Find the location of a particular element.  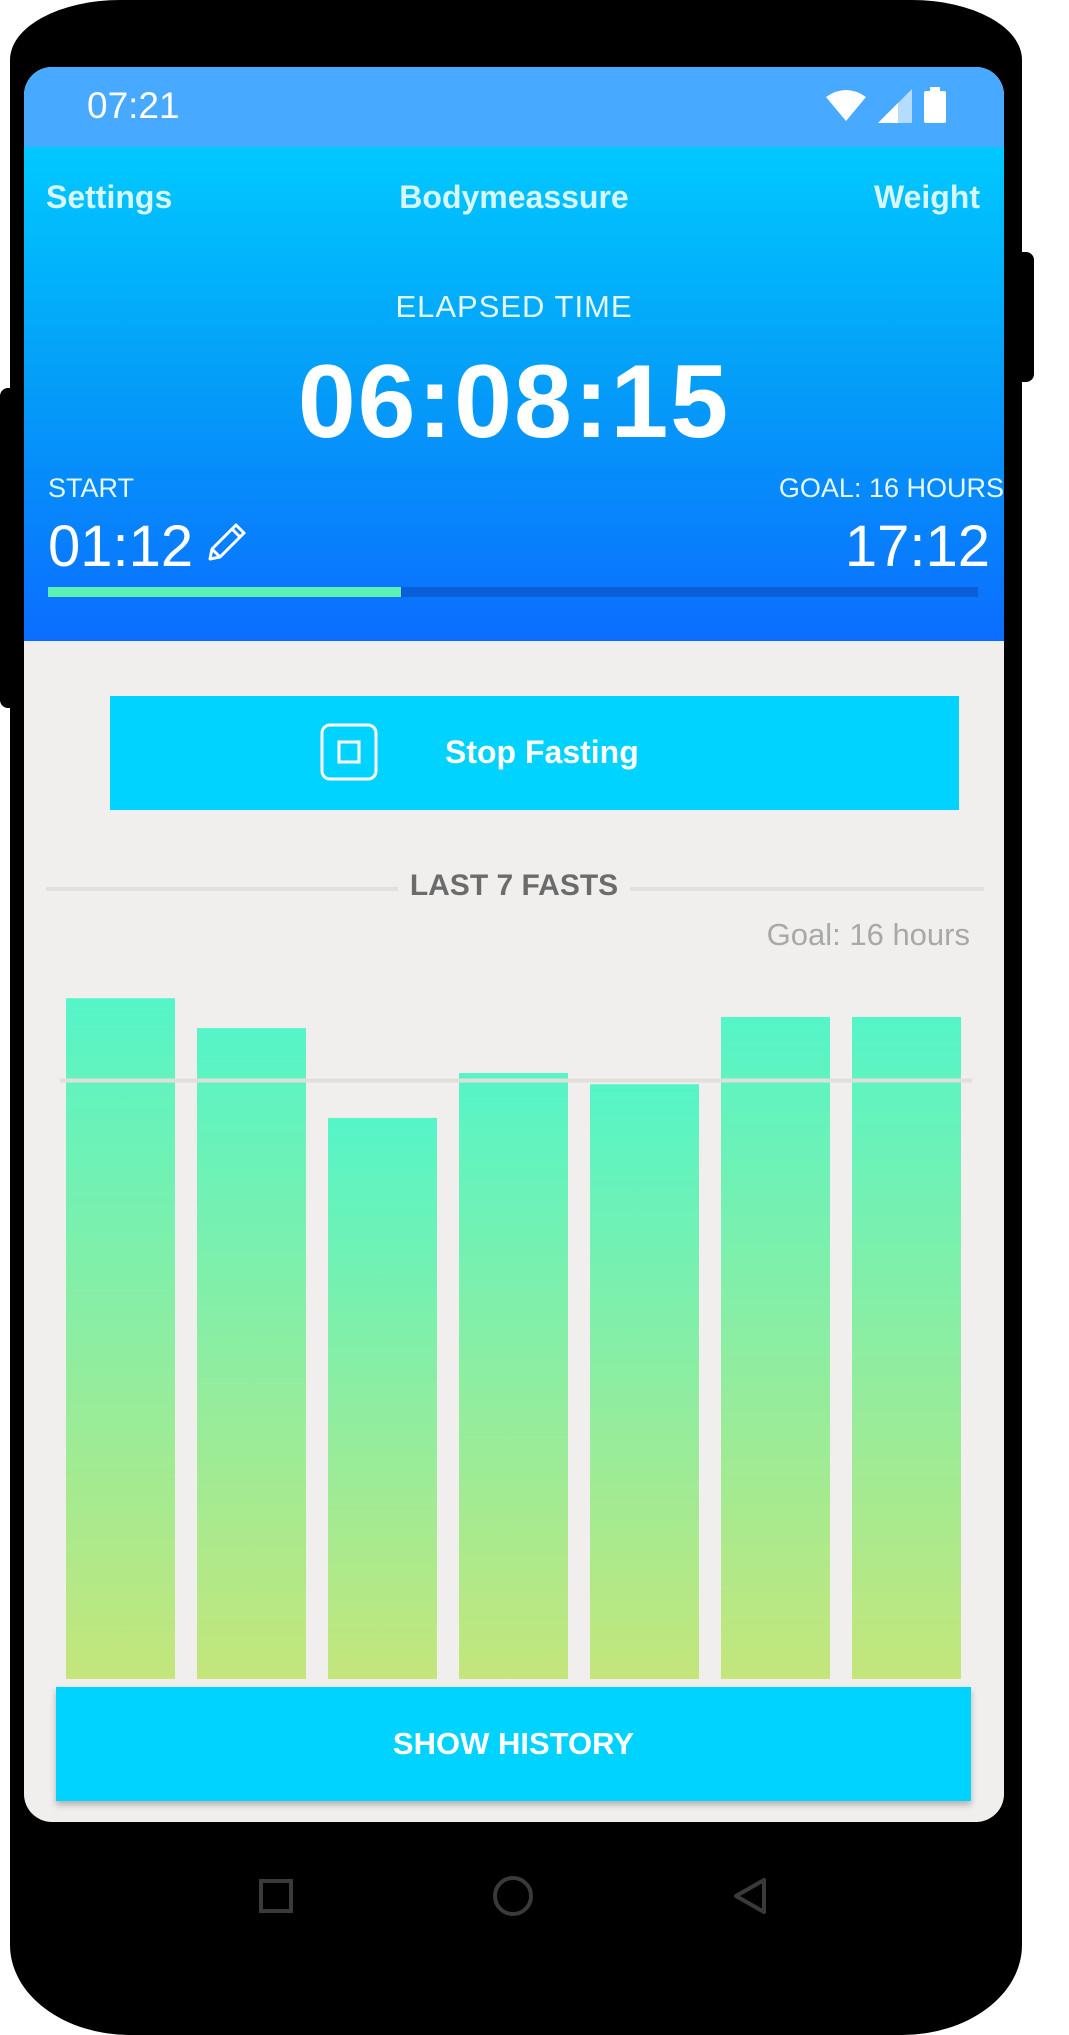

signal-icon is located at coordinates (895, 106).